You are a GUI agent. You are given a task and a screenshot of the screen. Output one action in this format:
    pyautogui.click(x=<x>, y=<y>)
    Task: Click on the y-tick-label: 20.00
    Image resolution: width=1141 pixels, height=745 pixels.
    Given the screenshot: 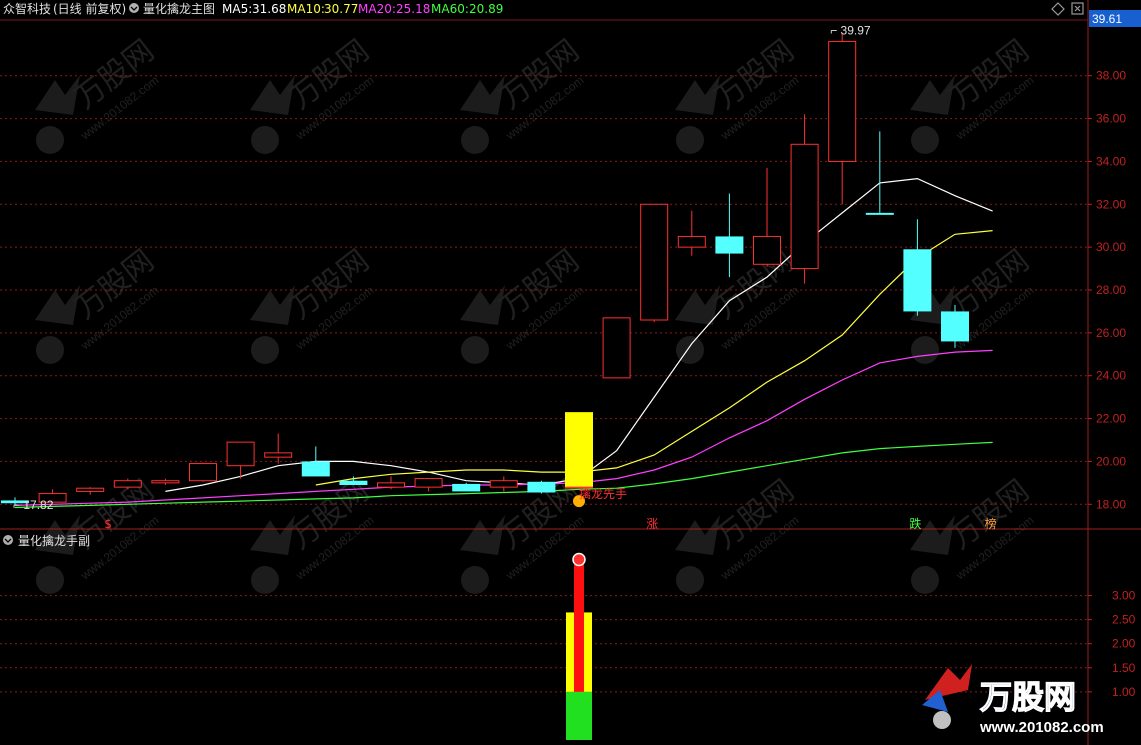 What is the action you would take?
    pyautogui.click(x=1111, y=461)
    